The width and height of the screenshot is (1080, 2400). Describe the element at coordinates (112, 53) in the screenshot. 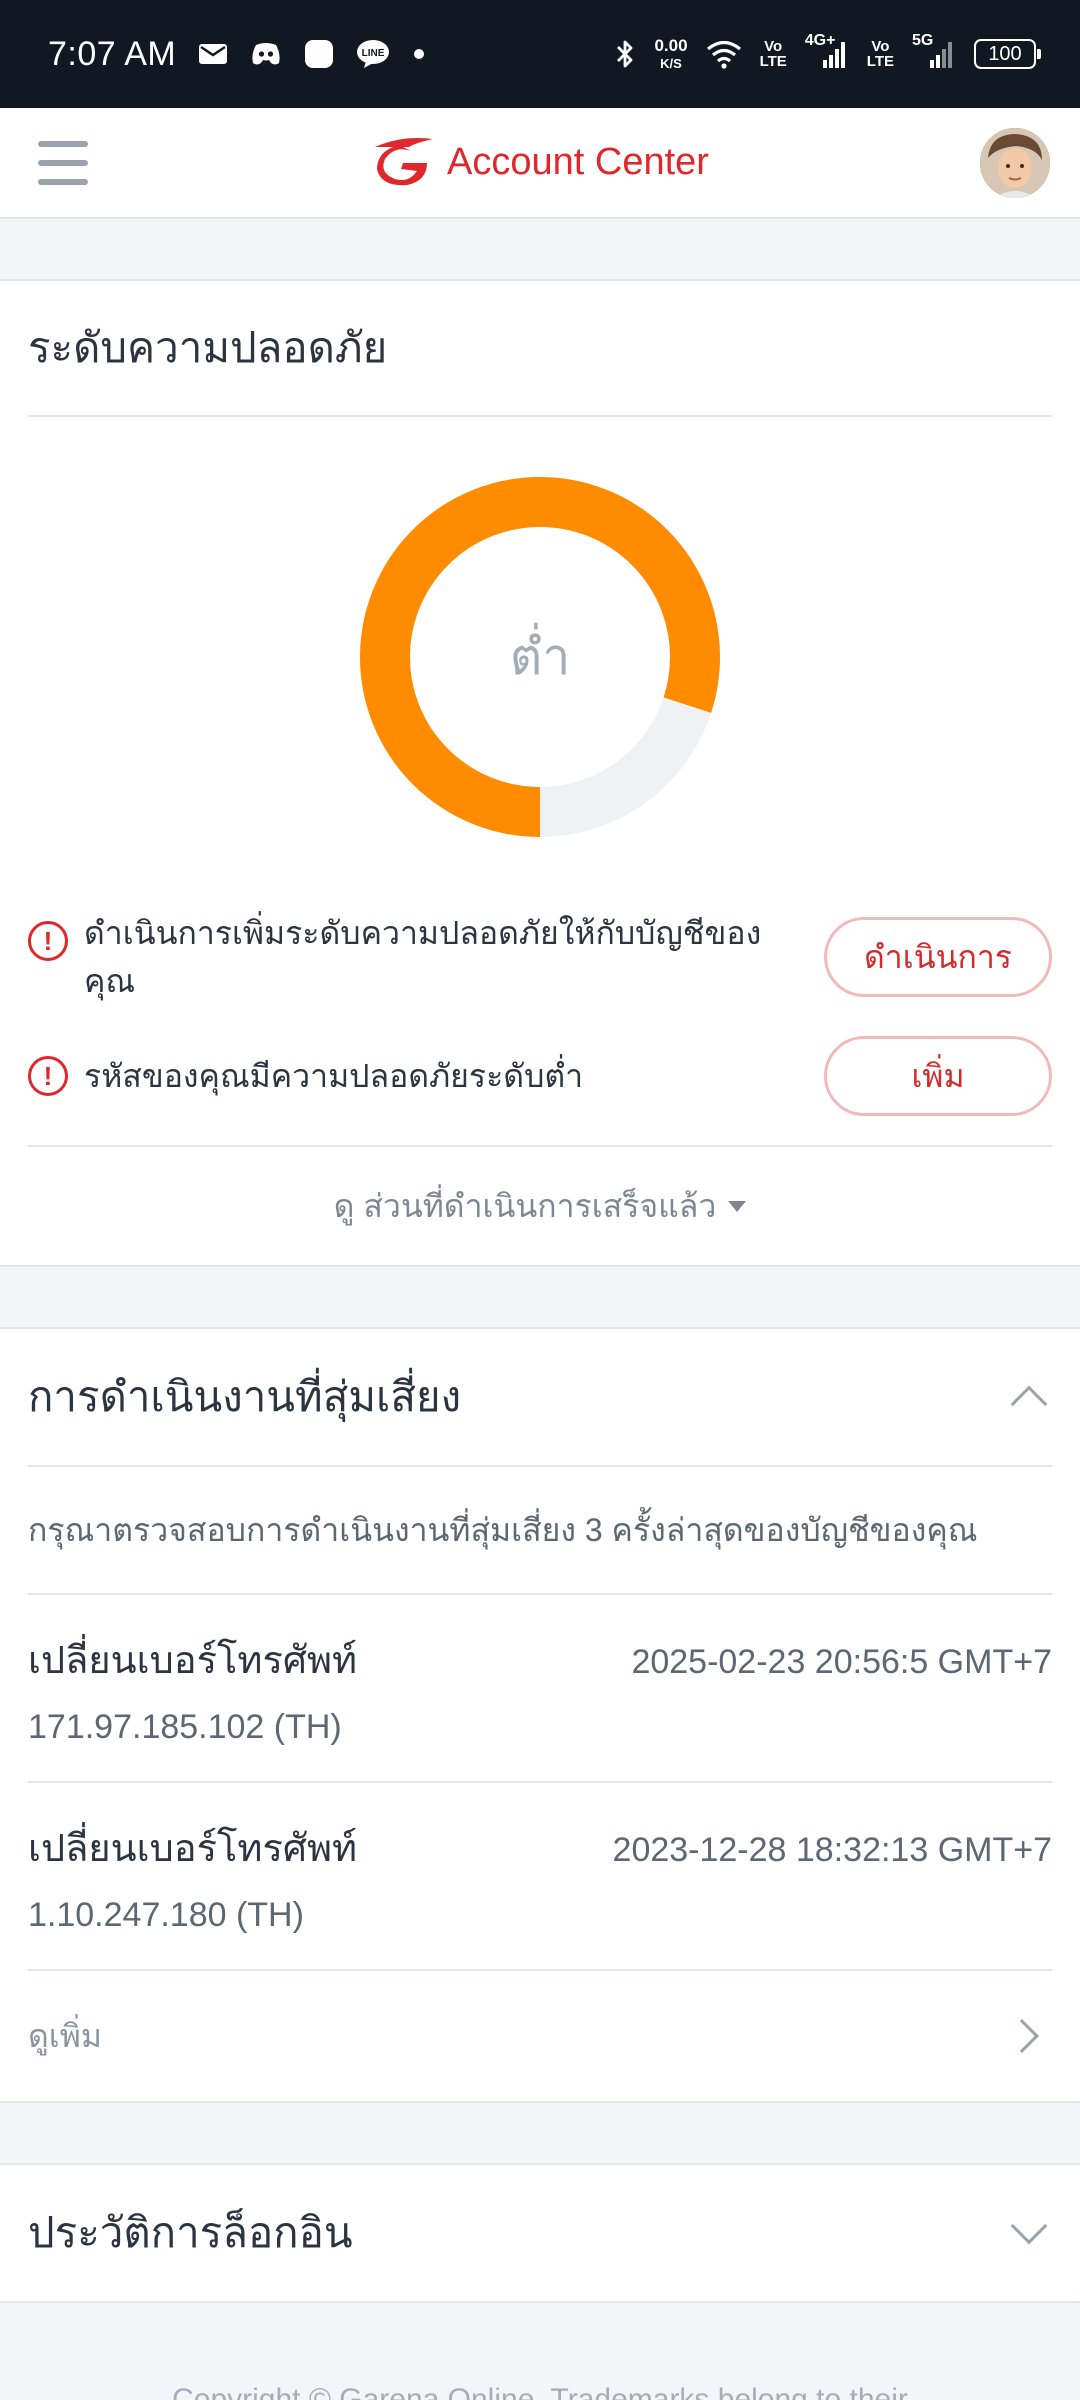

I see `status-time: 7:07 AM` at that location.